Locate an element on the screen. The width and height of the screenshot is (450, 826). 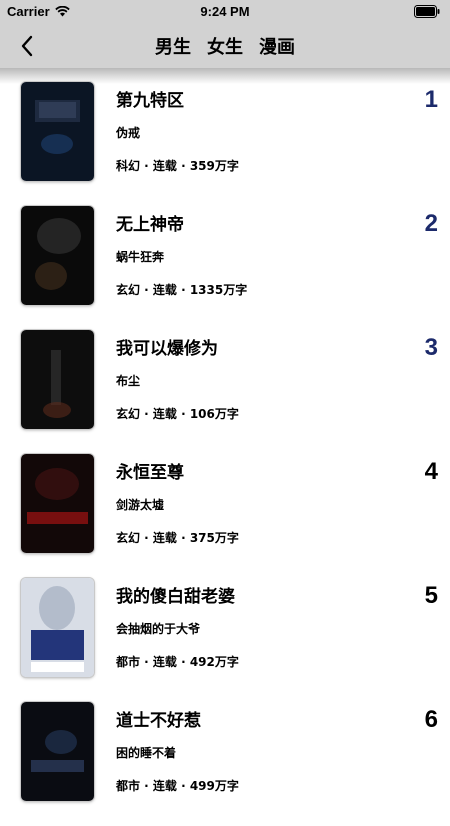
book-title: 我的傻白甜老婆 is located at coordinates (175, 597).